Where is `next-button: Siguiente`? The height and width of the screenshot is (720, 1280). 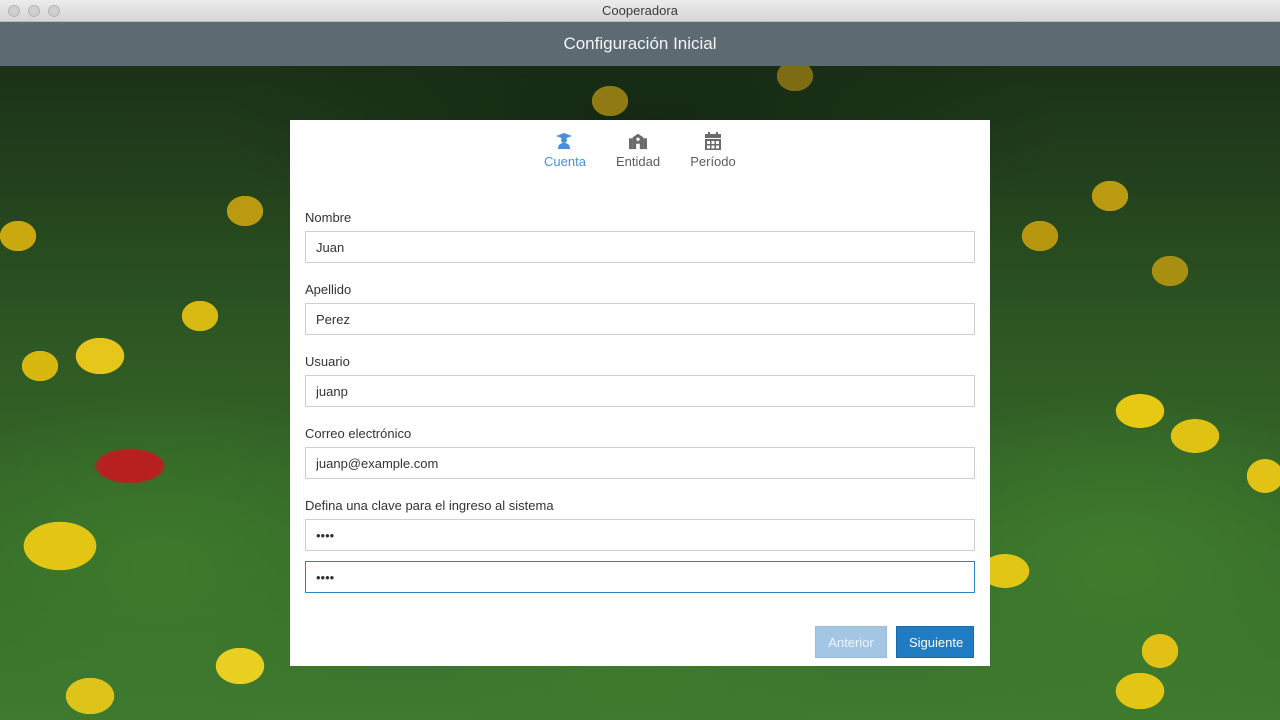
next-button: Siguiente is located at coordinates (935, 642).